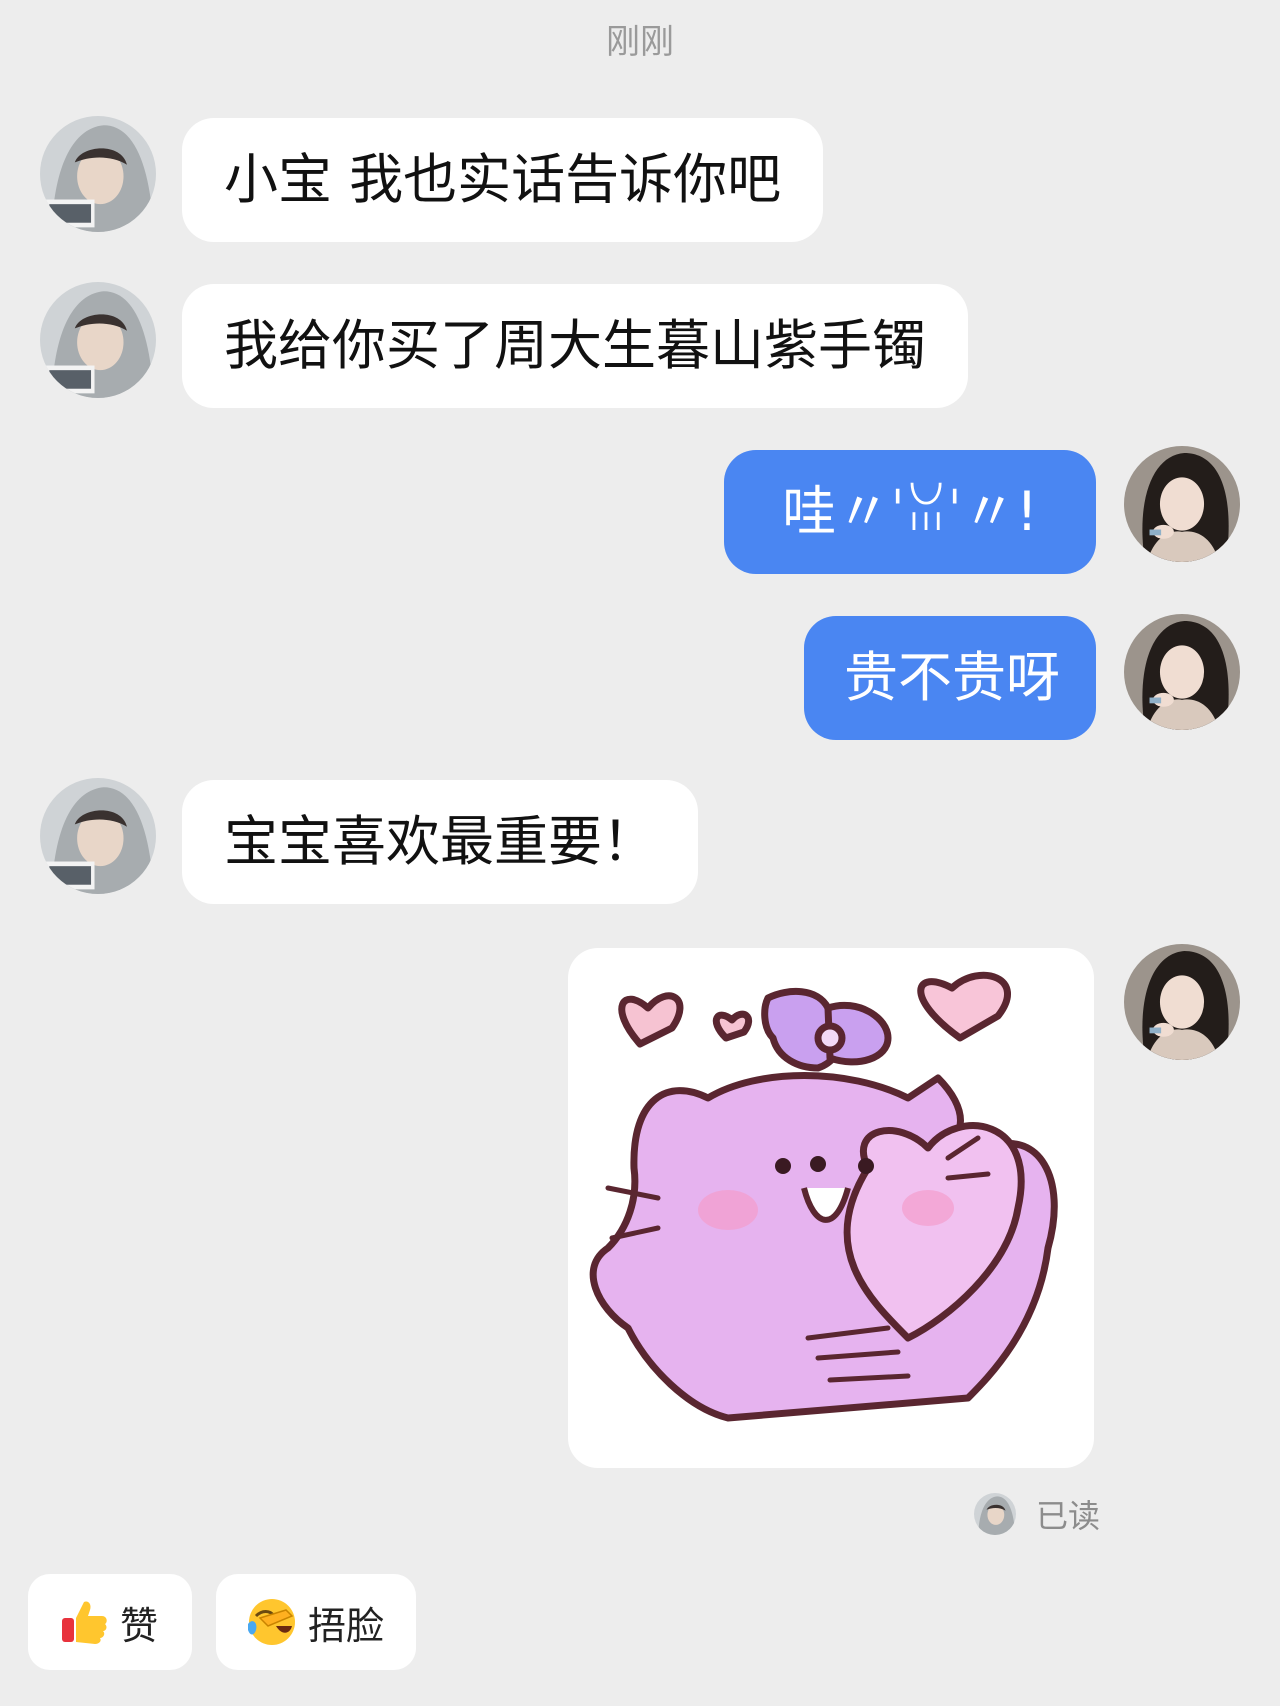  Describe the element at coordinates (503, 180) in the screenshot. I see `incoming-message-bubble: 小宝 我也实话告诉你吧` at that location.